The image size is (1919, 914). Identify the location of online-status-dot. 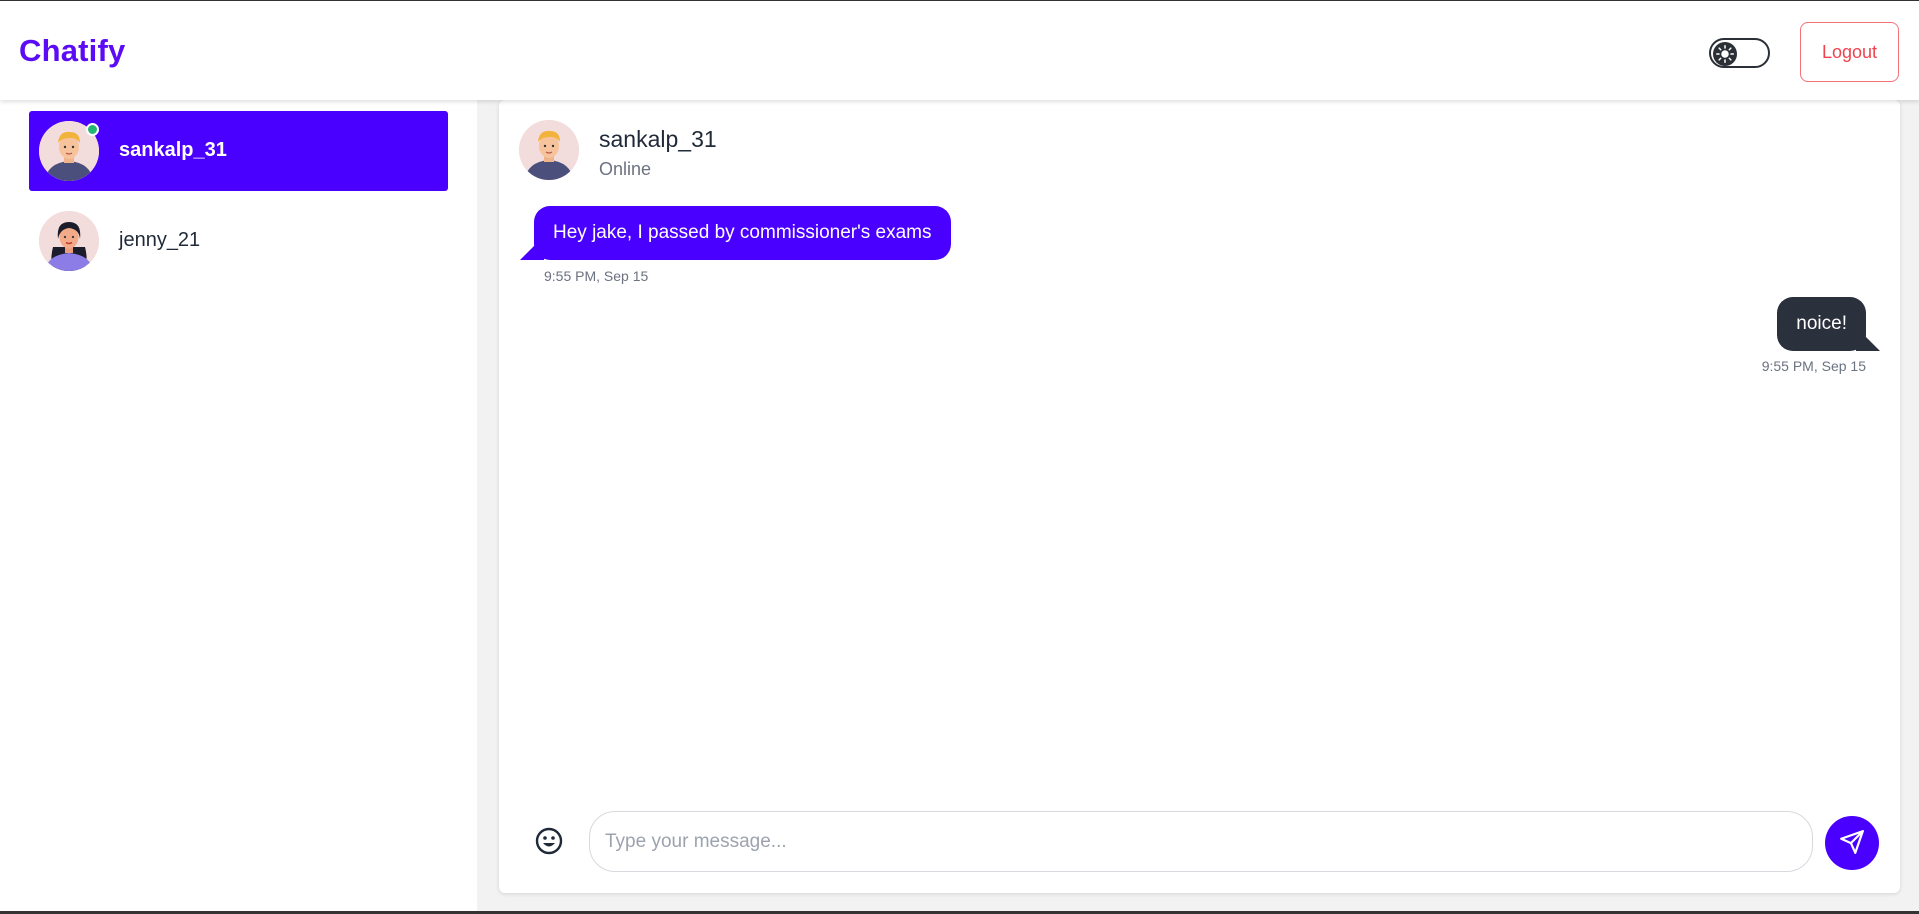
(92, 129).